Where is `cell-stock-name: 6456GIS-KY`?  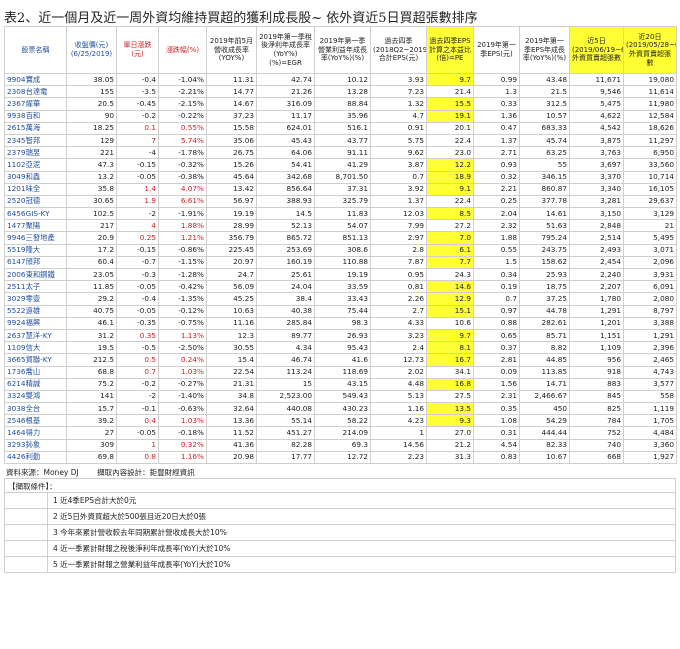
cell-stock-name: 6456GIS-KY is located at coordinates (35, 214).